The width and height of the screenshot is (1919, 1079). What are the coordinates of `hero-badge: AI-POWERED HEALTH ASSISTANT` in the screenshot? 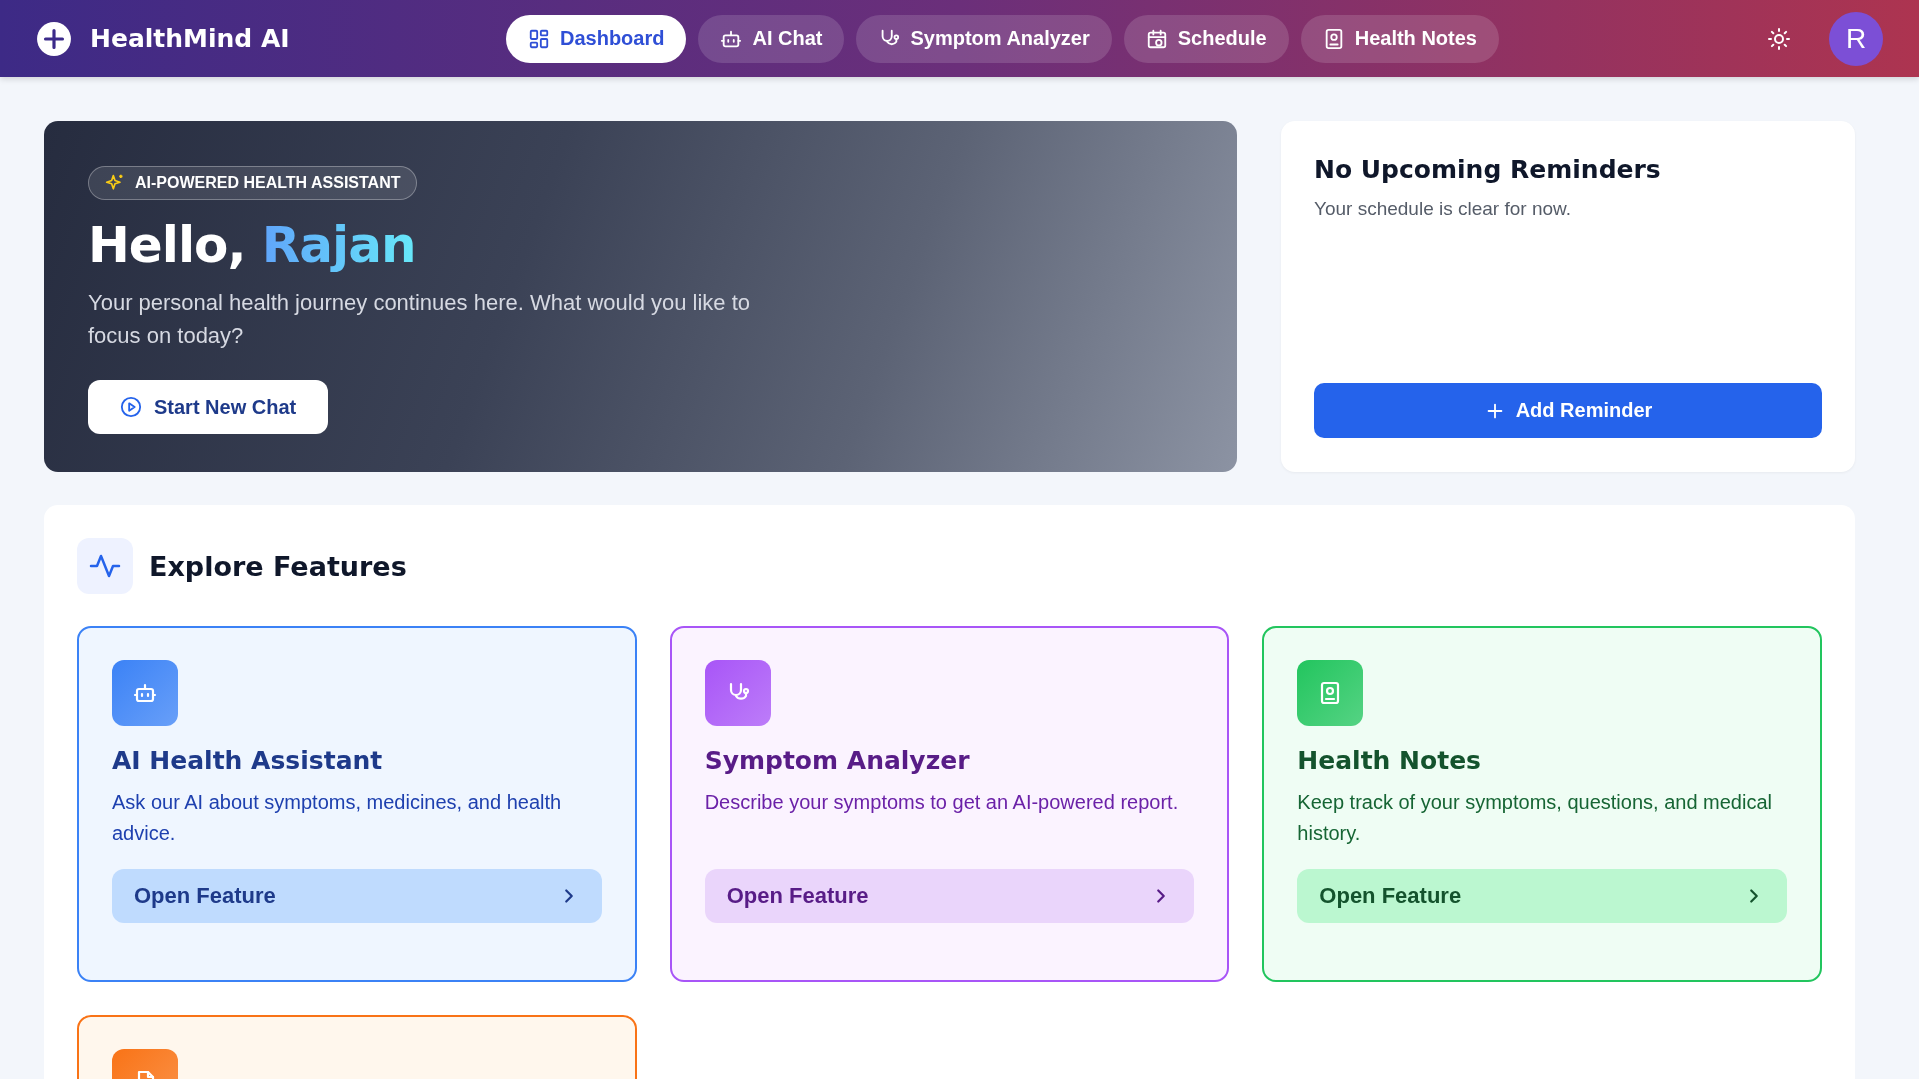 It's located at (253, 183).